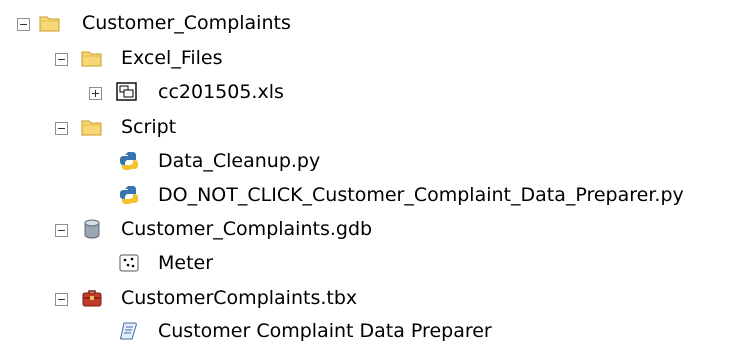 The width and height of the screenshot is (753, 348). Describe the element at coordinates (376, 229) in the screenshot. I see `tree-node-customer-complaints-gdb: Customer_Complaints.gdb` at that location.